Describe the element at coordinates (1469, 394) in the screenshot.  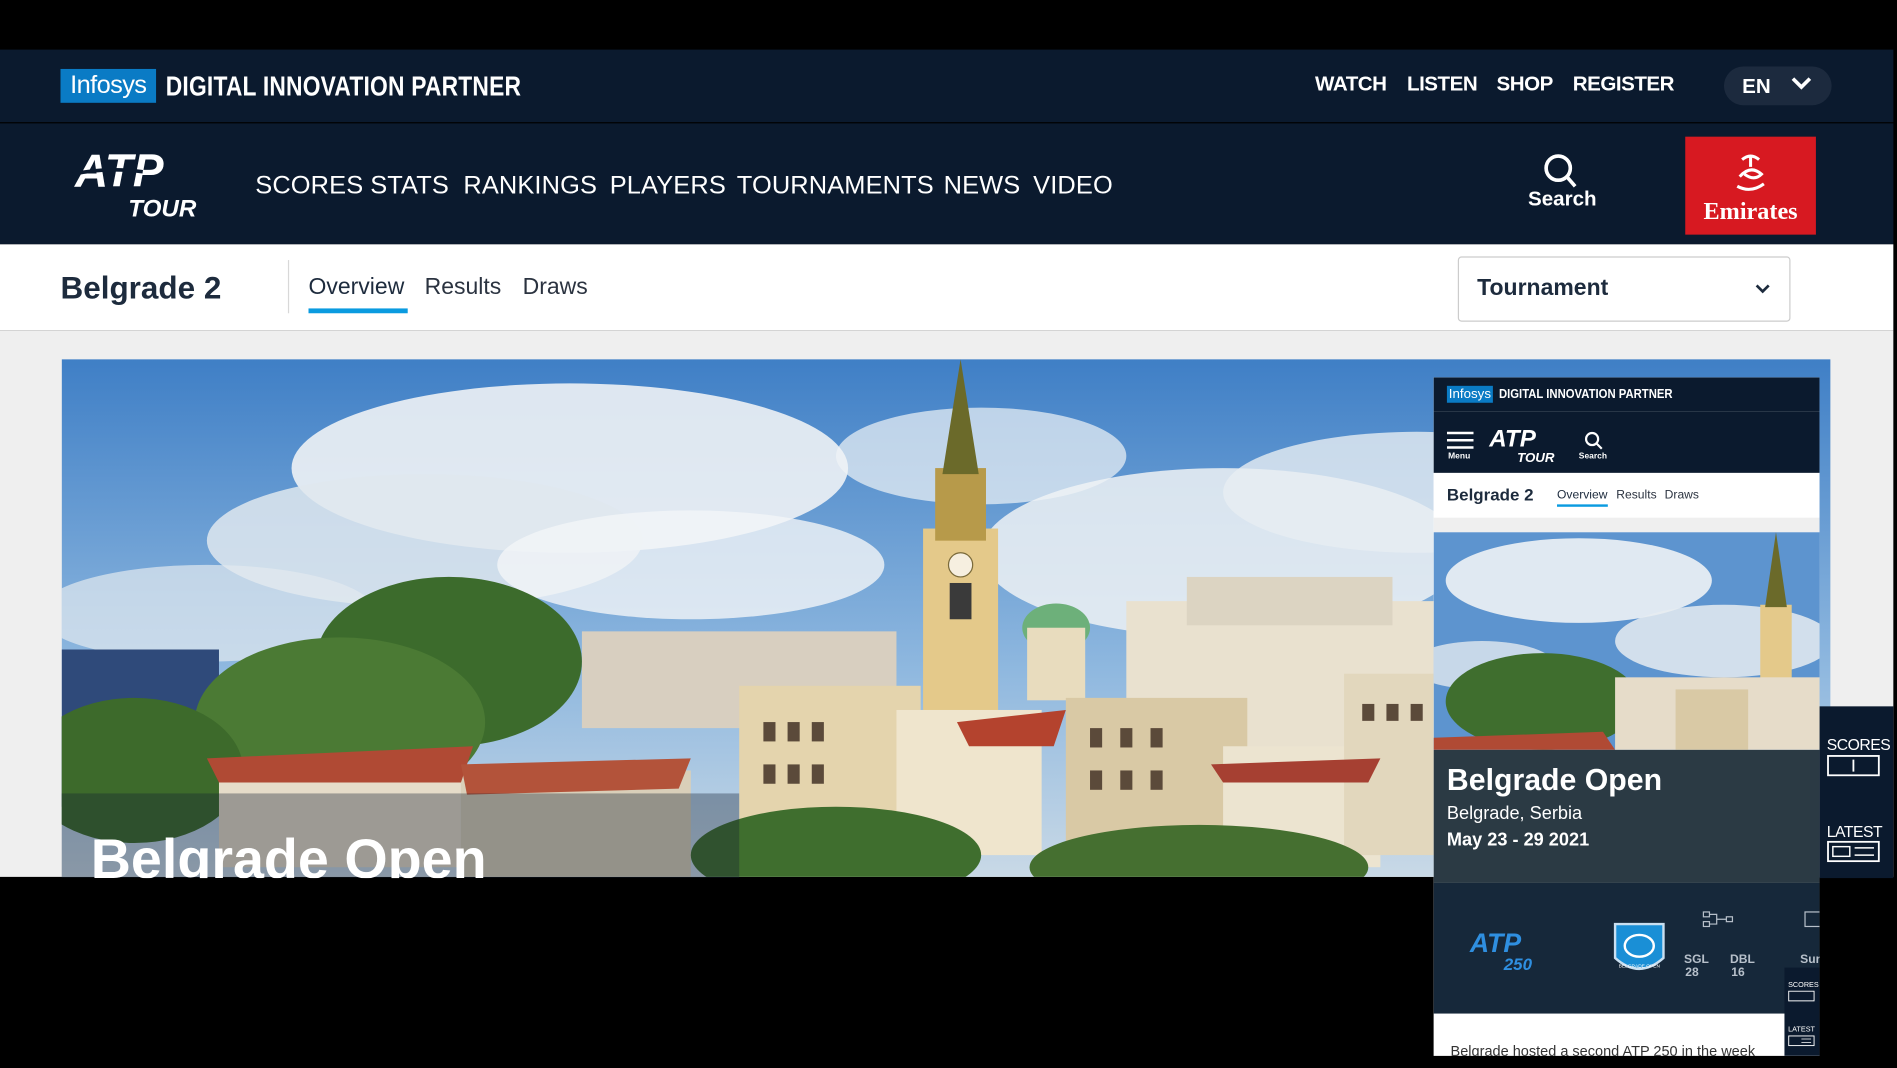
I see `mobile-infosys-logo: Infosys` at that location.